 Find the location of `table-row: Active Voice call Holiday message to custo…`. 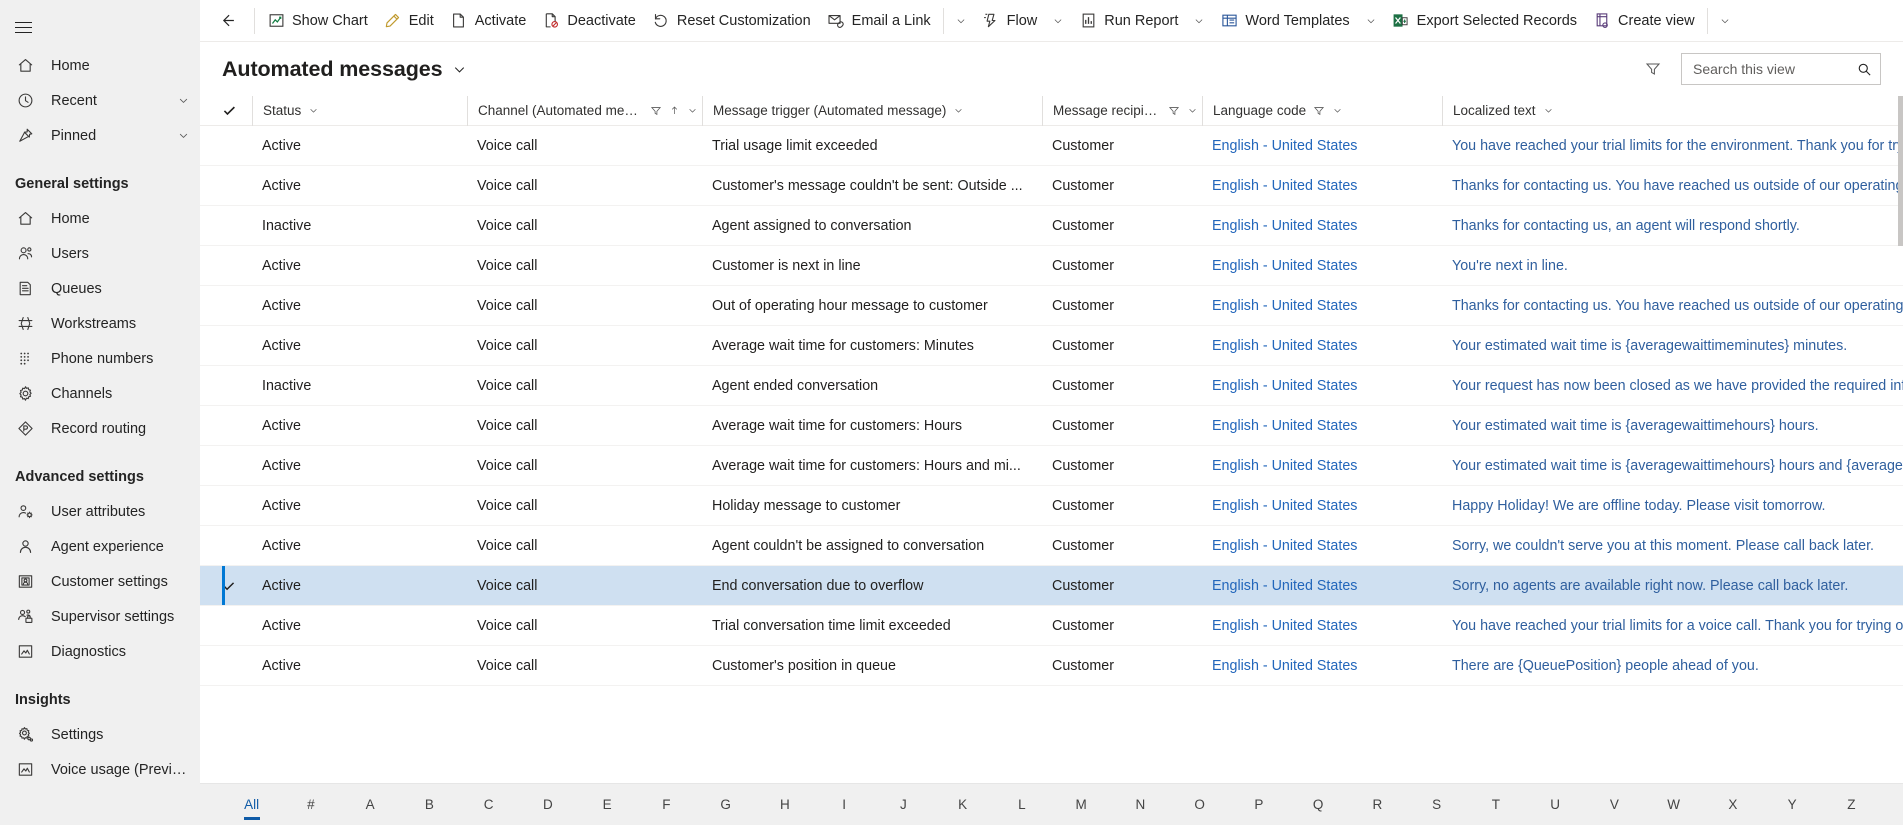

table-row: Active Voice call Holiday message to custo… is located at coordinates (1051, 506).